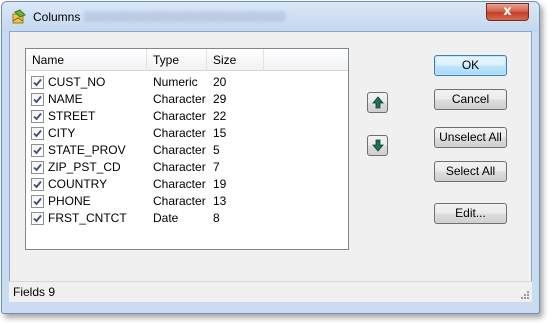 The width and height of the screenshot is (553, 324). I want to click on resize-grip-icon, so click(525, 295).